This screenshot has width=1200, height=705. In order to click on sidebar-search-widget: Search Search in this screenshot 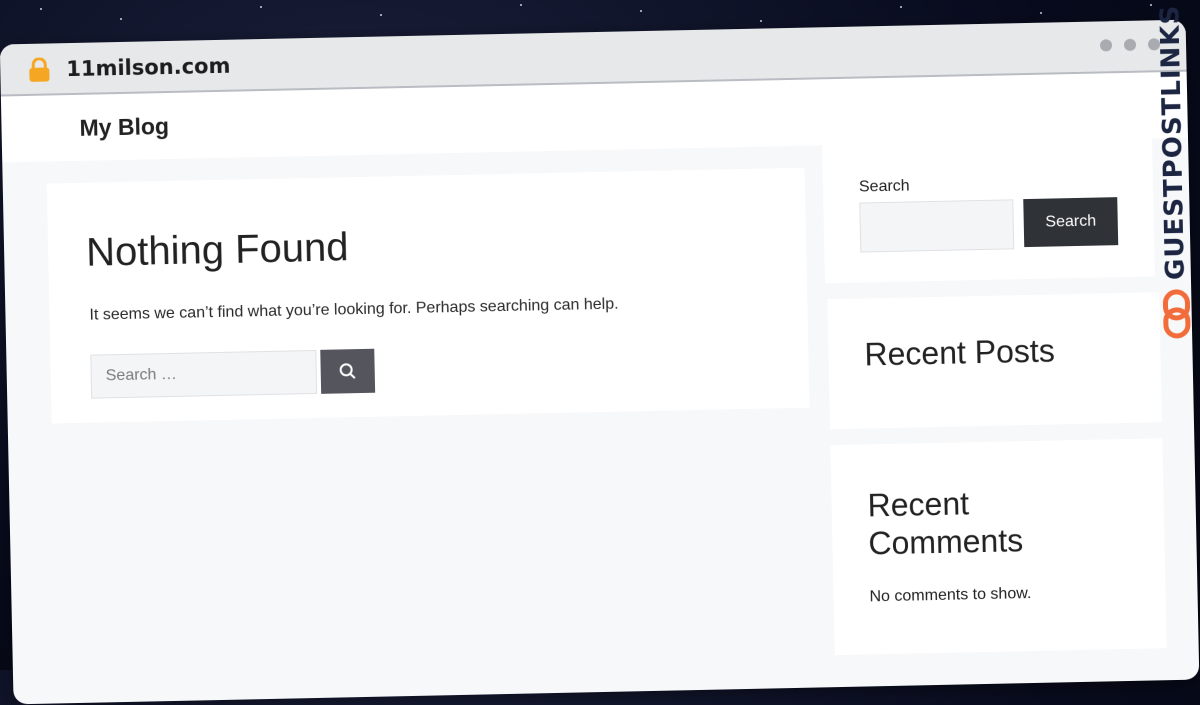, I will do `click(988, 206)`.